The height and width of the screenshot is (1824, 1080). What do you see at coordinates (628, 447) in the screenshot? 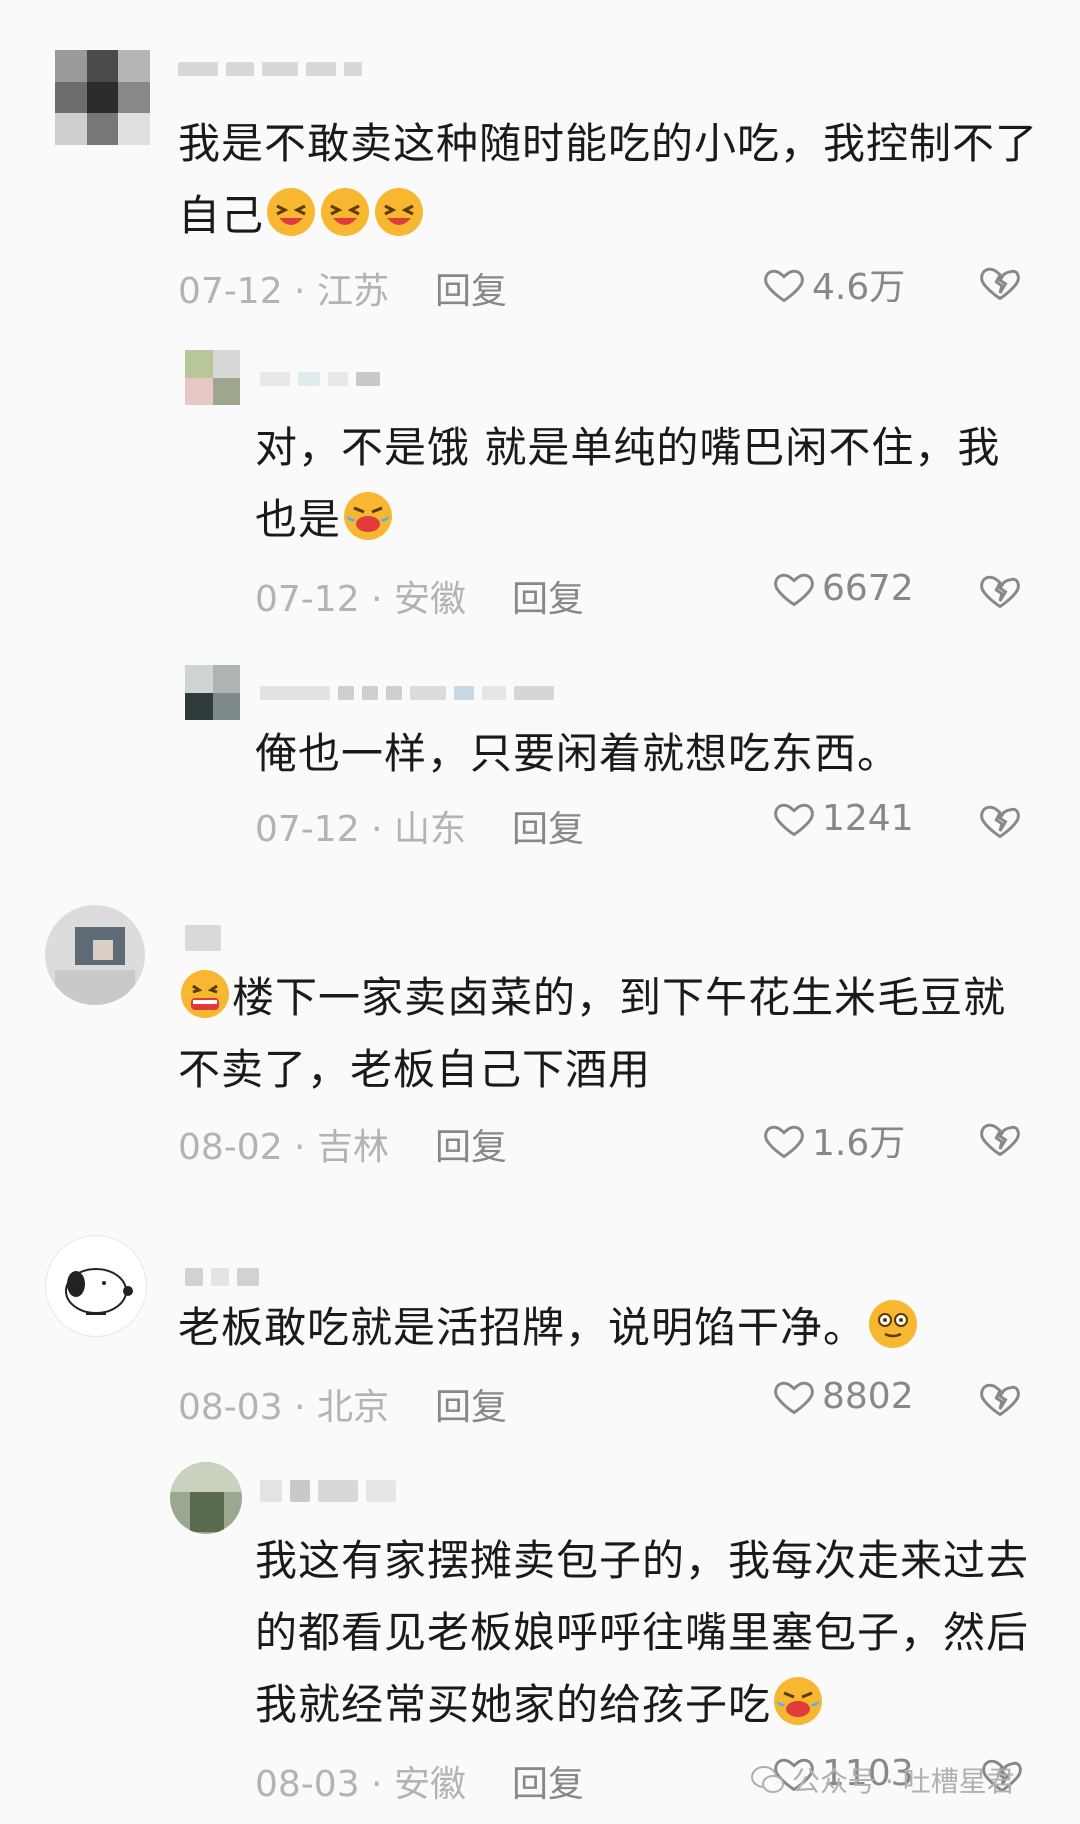
I see `comment-line: 对，不是饿 就是单纯的嘴巴闲不住，我` at bounding box center [628, 447].